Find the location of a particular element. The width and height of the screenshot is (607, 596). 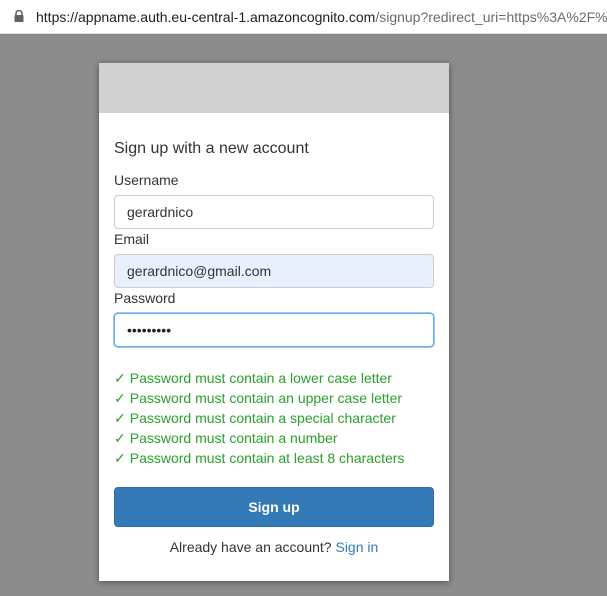

signin-link: Sign in is located at coordinates (356, 547).